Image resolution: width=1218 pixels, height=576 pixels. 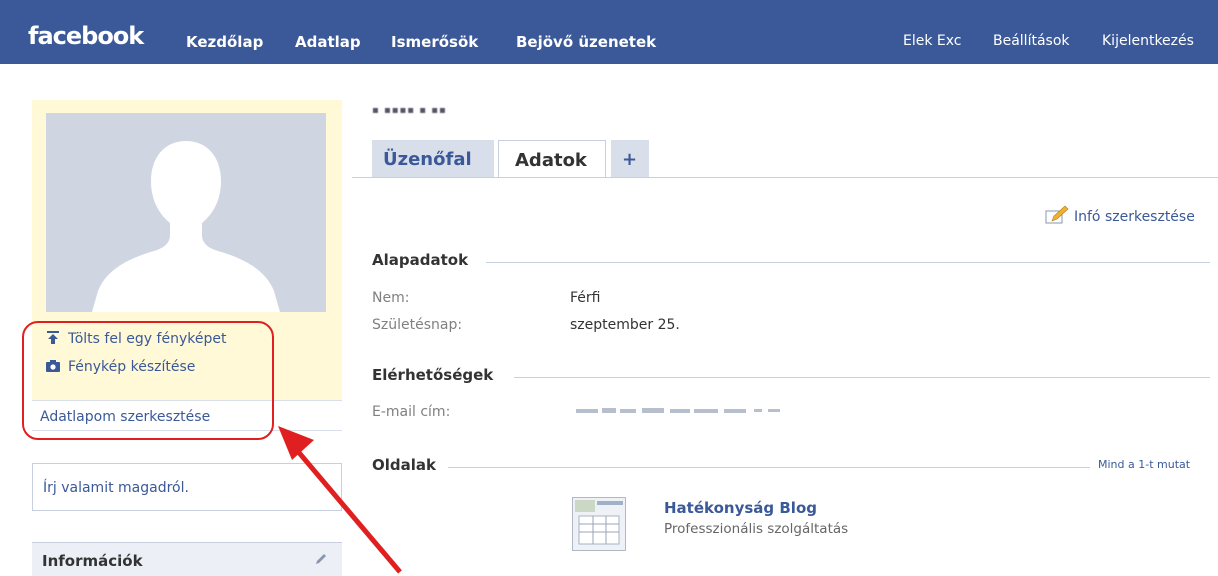 What do you see at coordinates (932, 41) in the screenshot?
I see `nav-user-name: Elek Exc` at bounding box center [932, 41].